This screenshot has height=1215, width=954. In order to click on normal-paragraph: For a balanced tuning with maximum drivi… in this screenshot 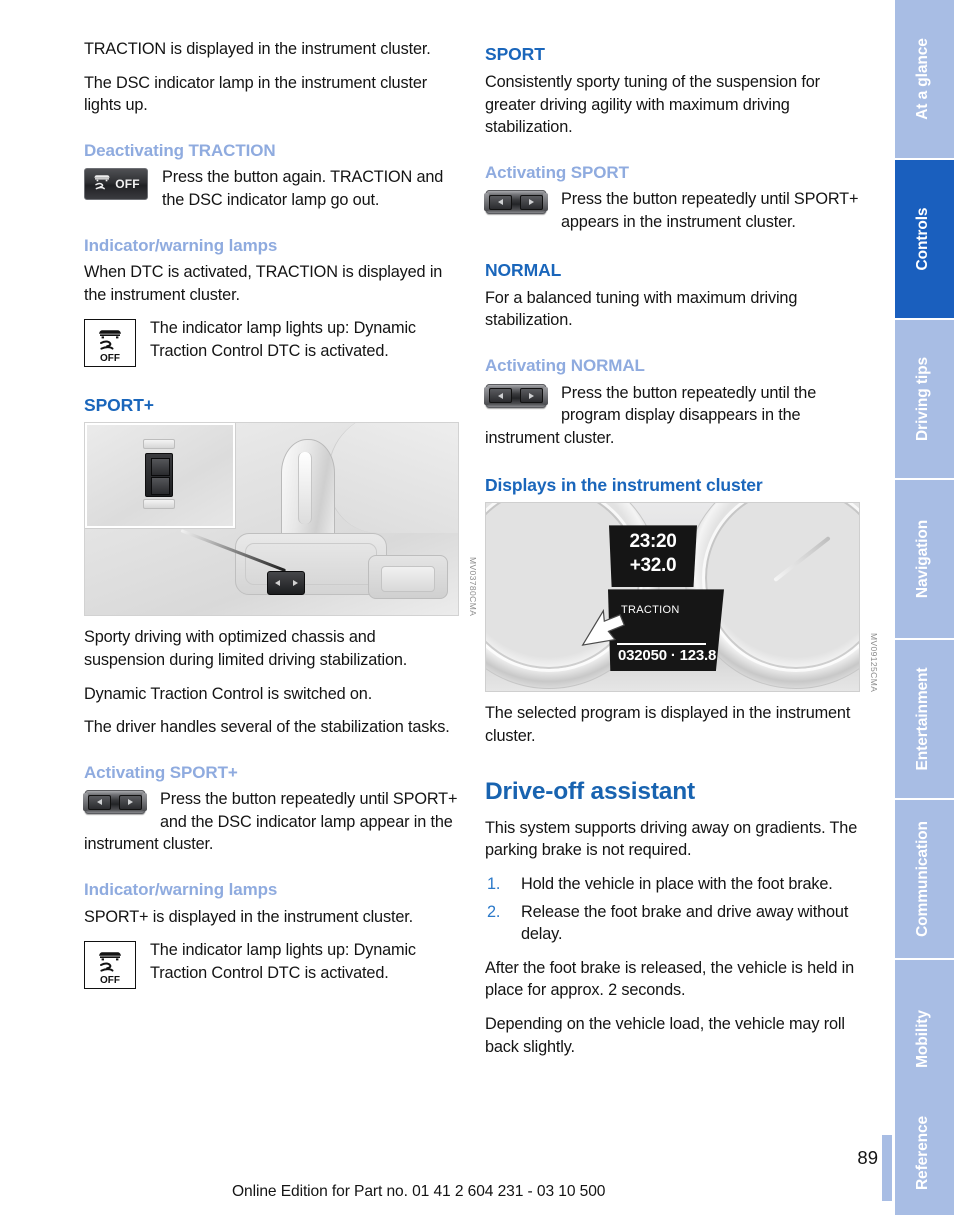, I will do `click(641, 309)`.